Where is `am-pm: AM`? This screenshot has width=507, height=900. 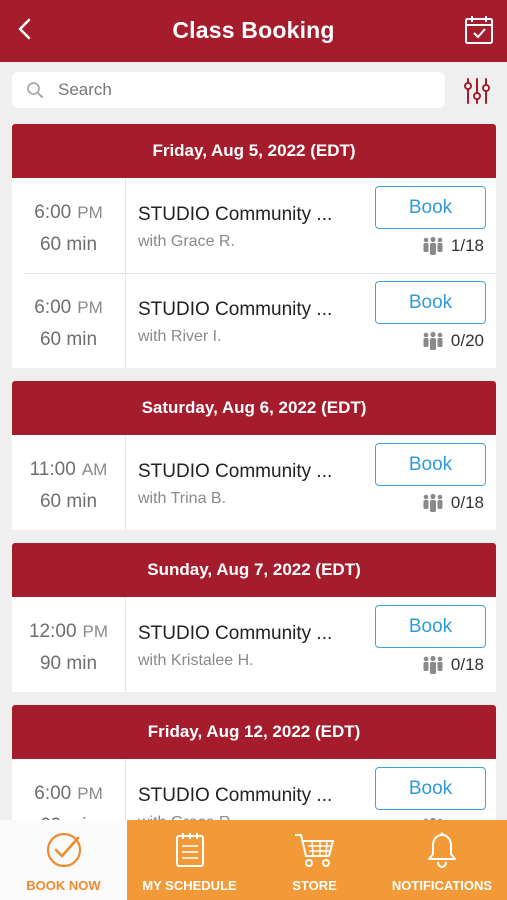
am-pm: AM is located at coordinates (94, 469).